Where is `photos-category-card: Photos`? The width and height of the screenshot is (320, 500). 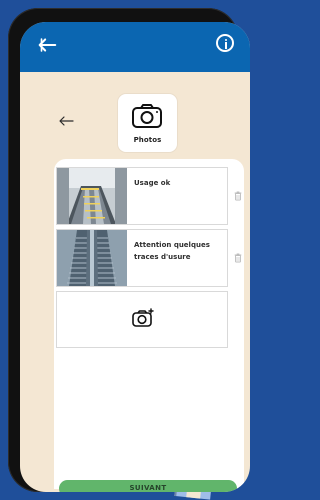
photos-category-card: Photos is located at coordinates (147, 123).